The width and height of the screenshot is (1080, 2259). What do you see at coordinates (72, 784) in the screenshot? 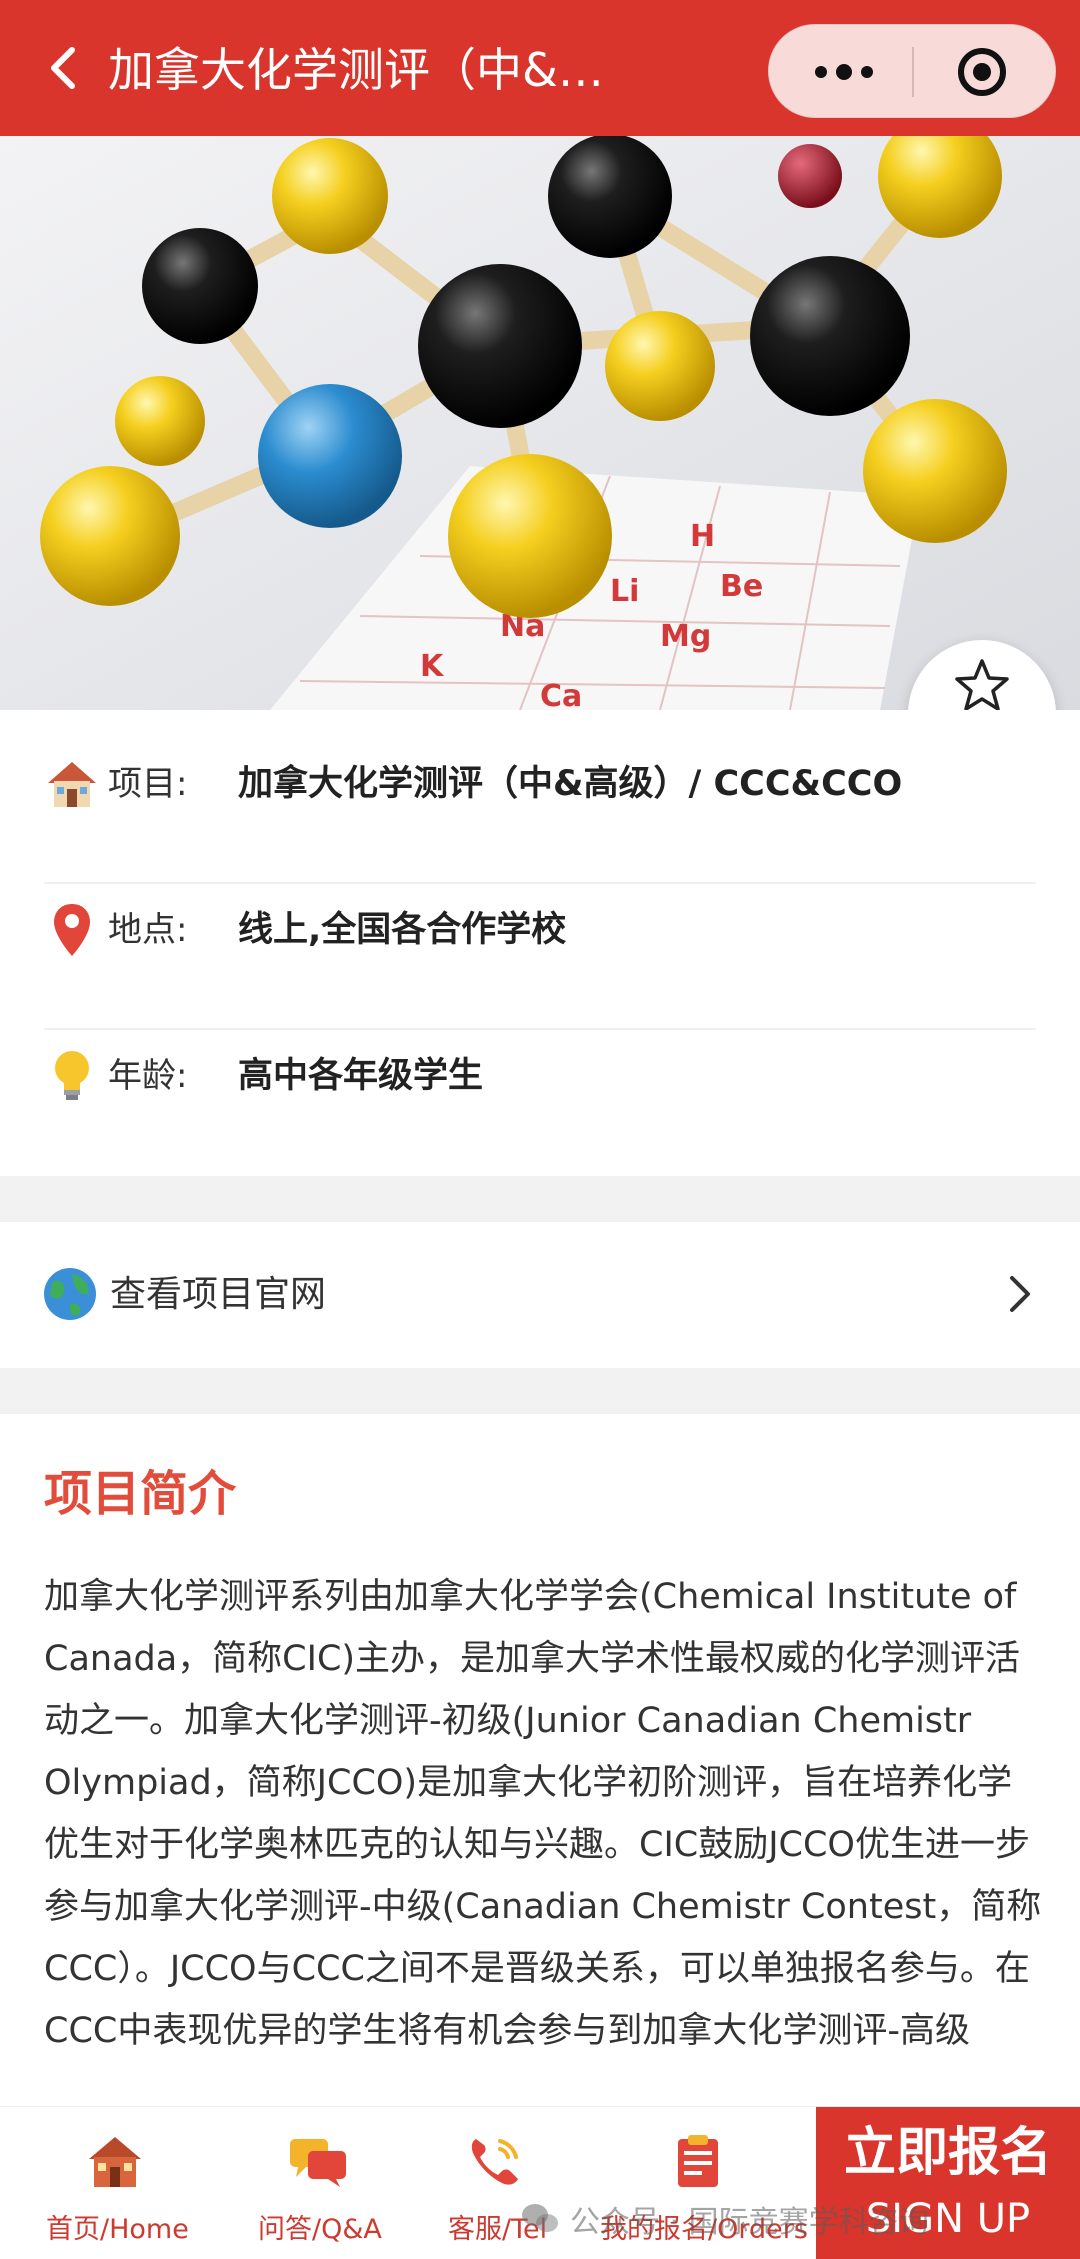
I see `house-icon` at bounding box center [72, 784].